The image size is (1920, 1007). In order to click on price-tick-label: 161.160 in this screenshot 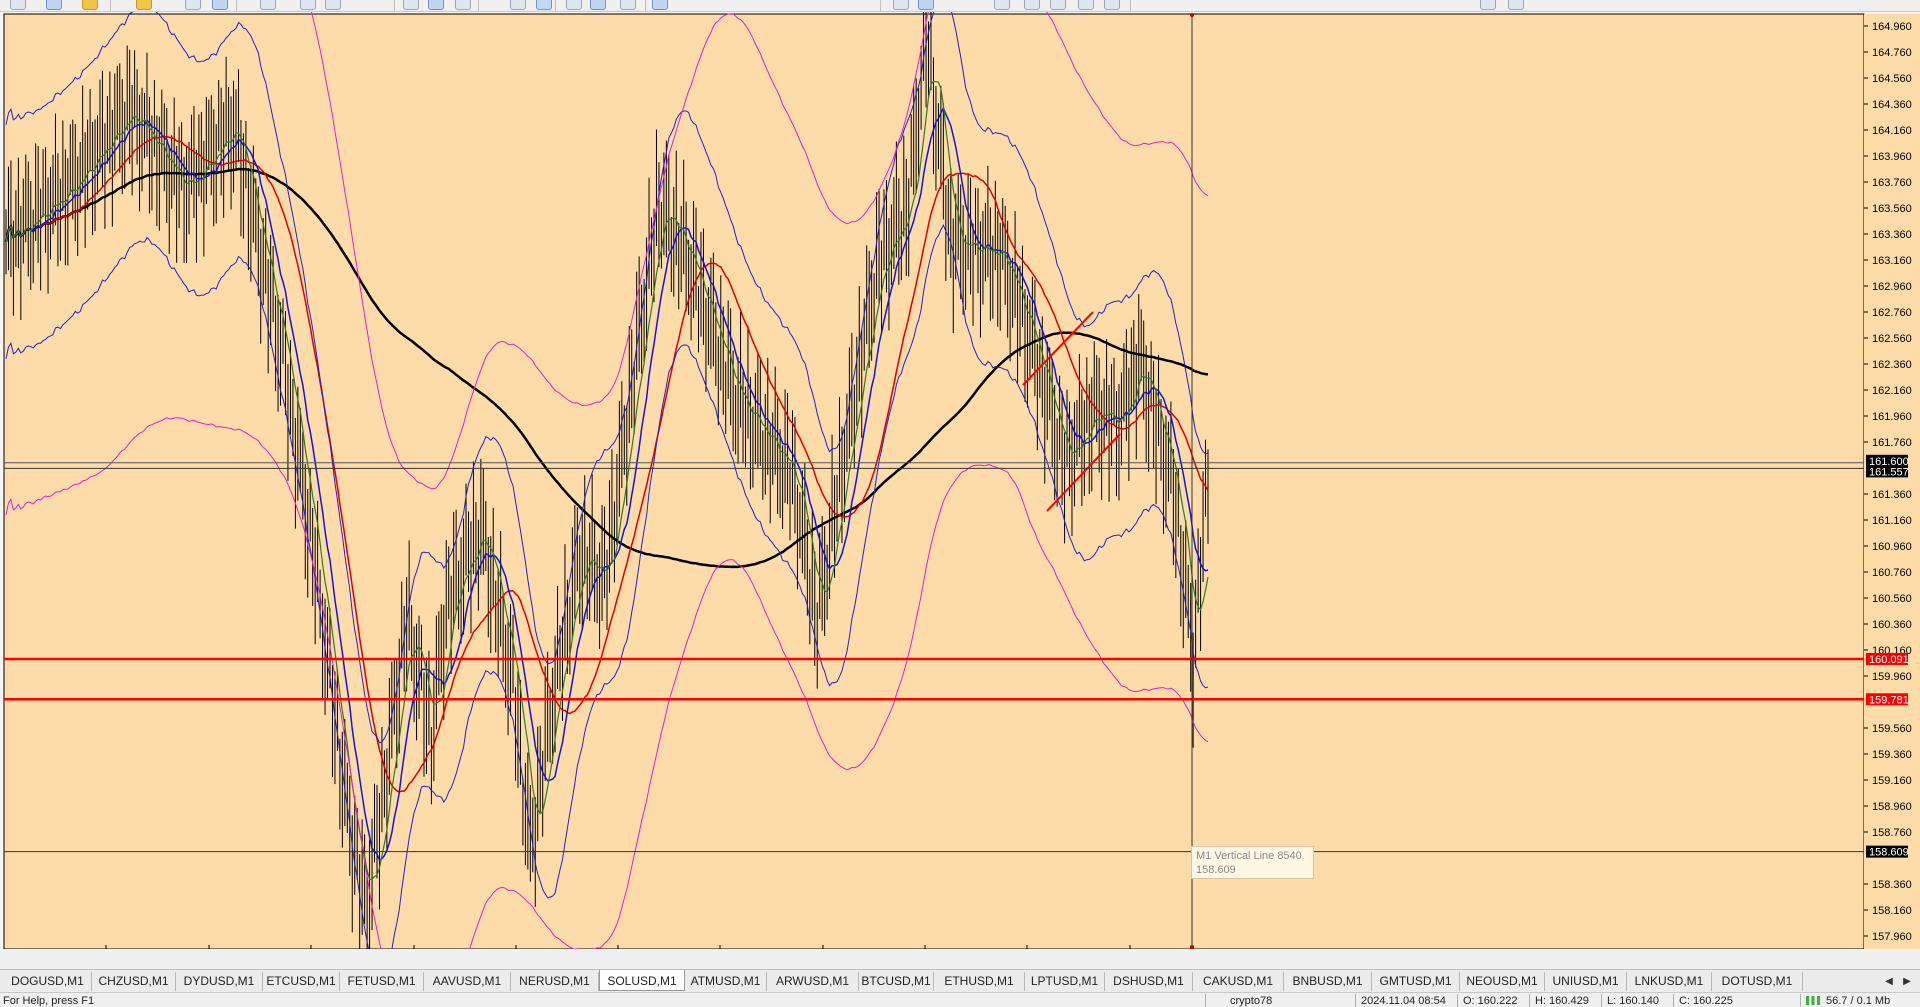, I will do `click(1892, 521)`.